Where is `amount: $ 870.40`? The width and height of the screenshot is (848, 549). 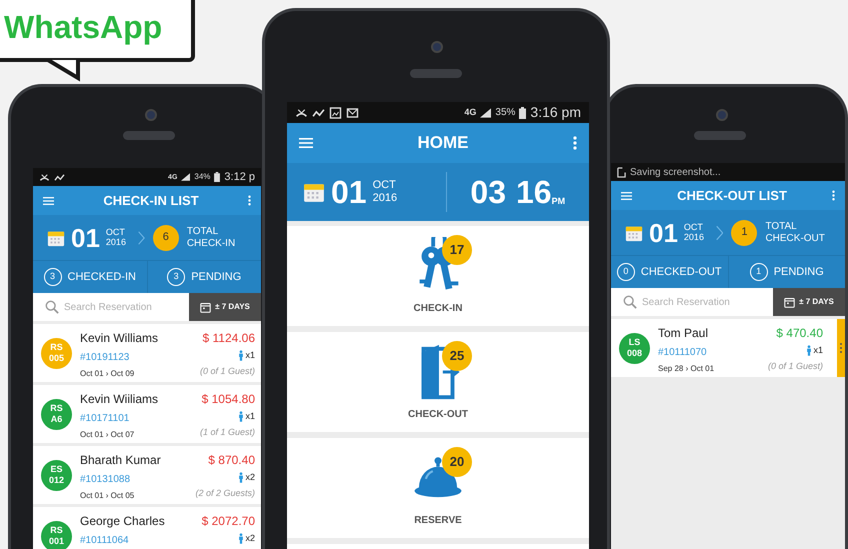
amount: $ 870.40 is located at coordinates (231, 460).